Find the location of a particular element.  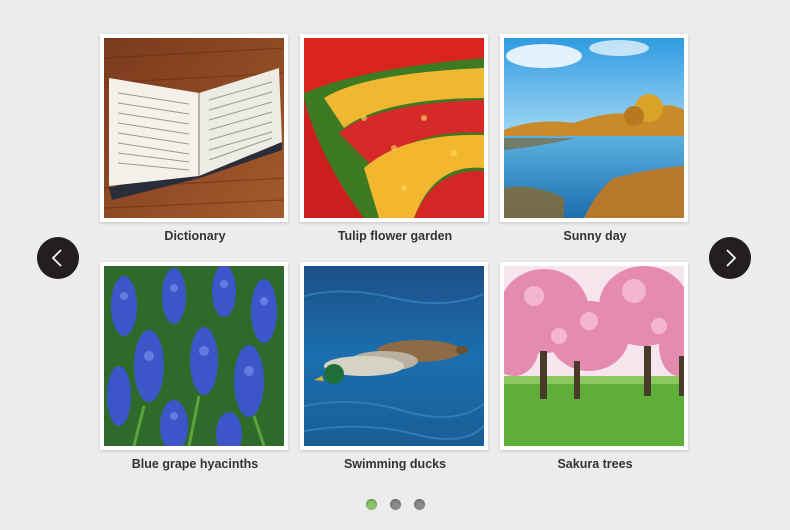

prev-button is located at coordinates (58, 258).